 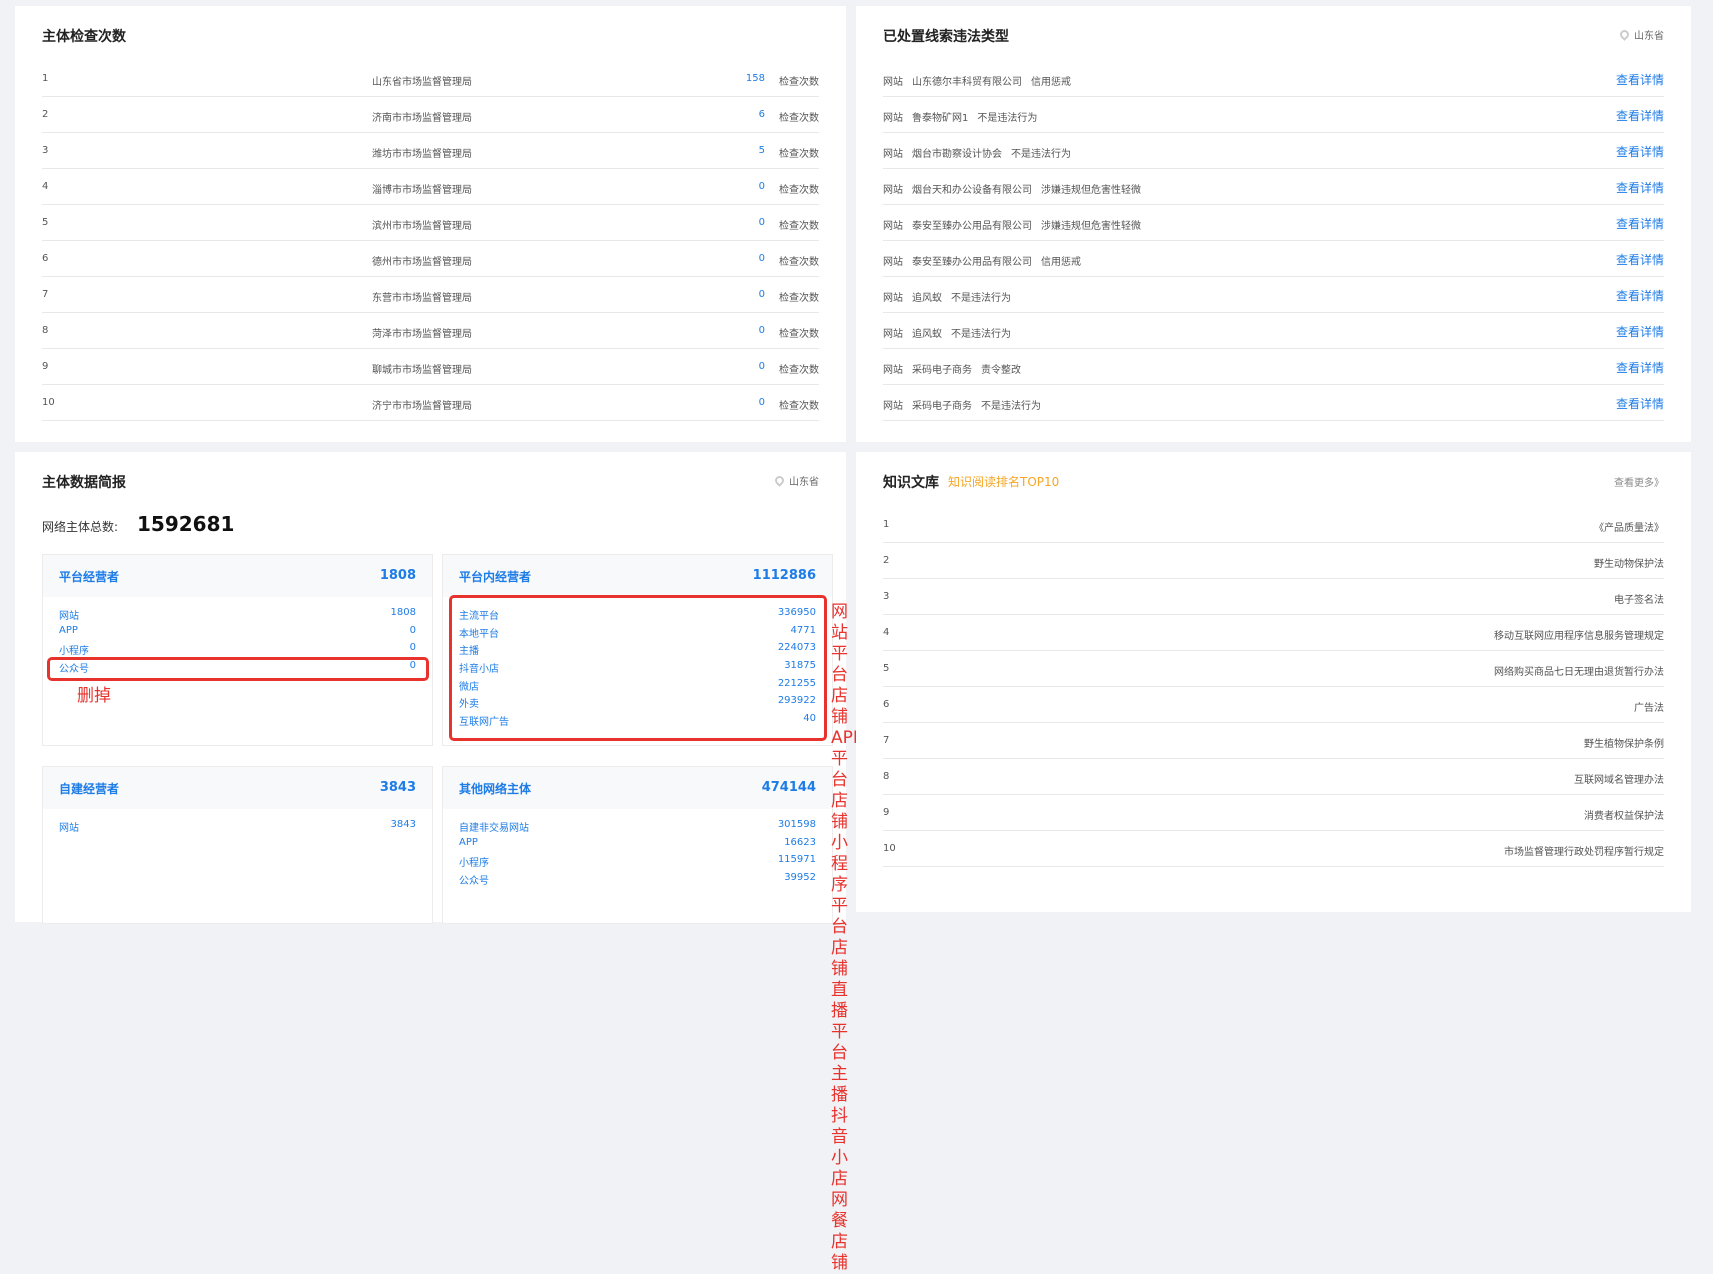 What do you see at coordinates (1273, 78) in the screenshot?
I see `table-row: 网站 山东德尔丰科贸有限公司 信用惩戒 查看详情` at bounding box center [1273, 78].